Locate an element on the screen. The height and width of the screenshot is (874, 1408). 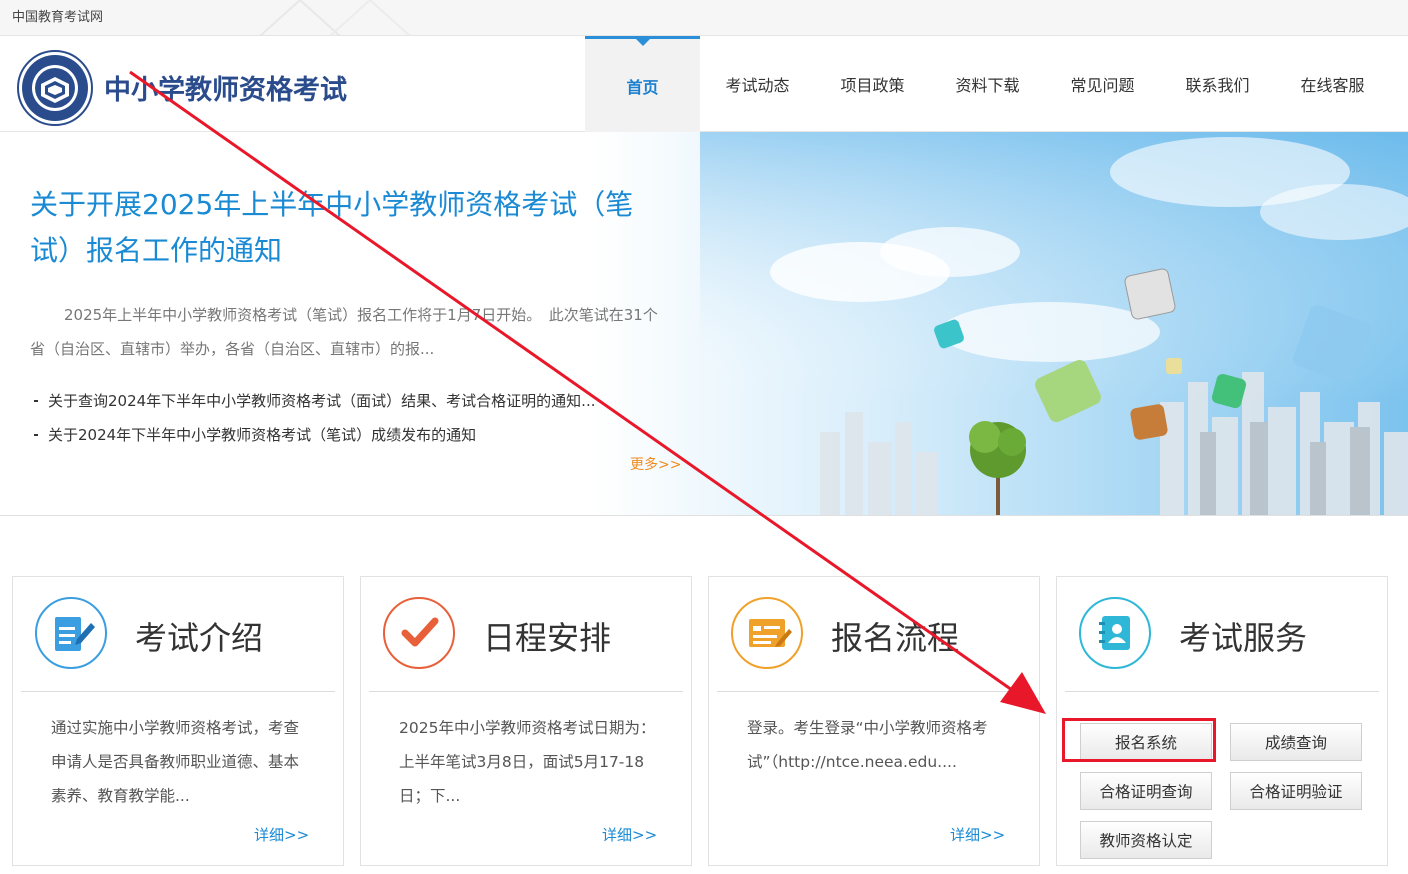
registration-form-icon is located at coordinates (767, 633).